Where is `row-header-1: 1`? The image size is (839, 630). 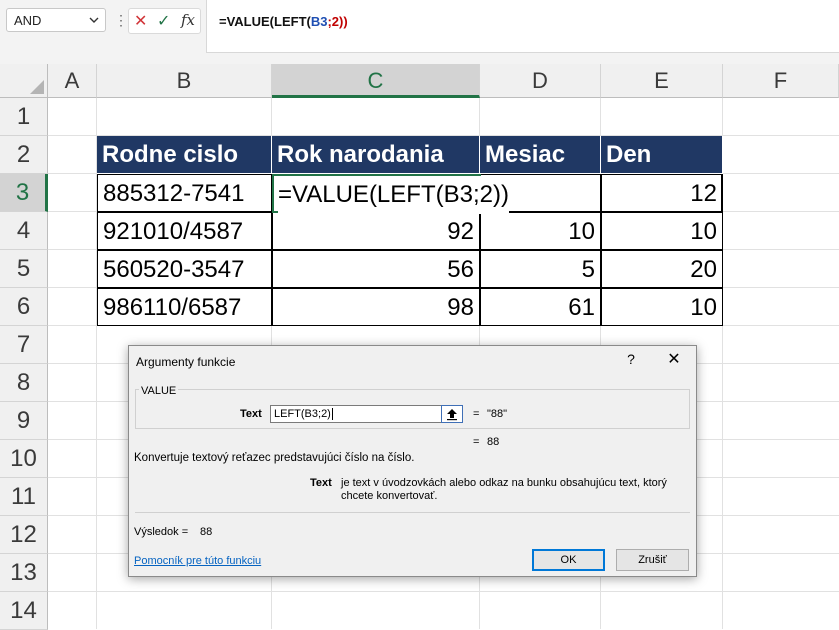
row-header-1: 1 is located at coordinates (24, 117).